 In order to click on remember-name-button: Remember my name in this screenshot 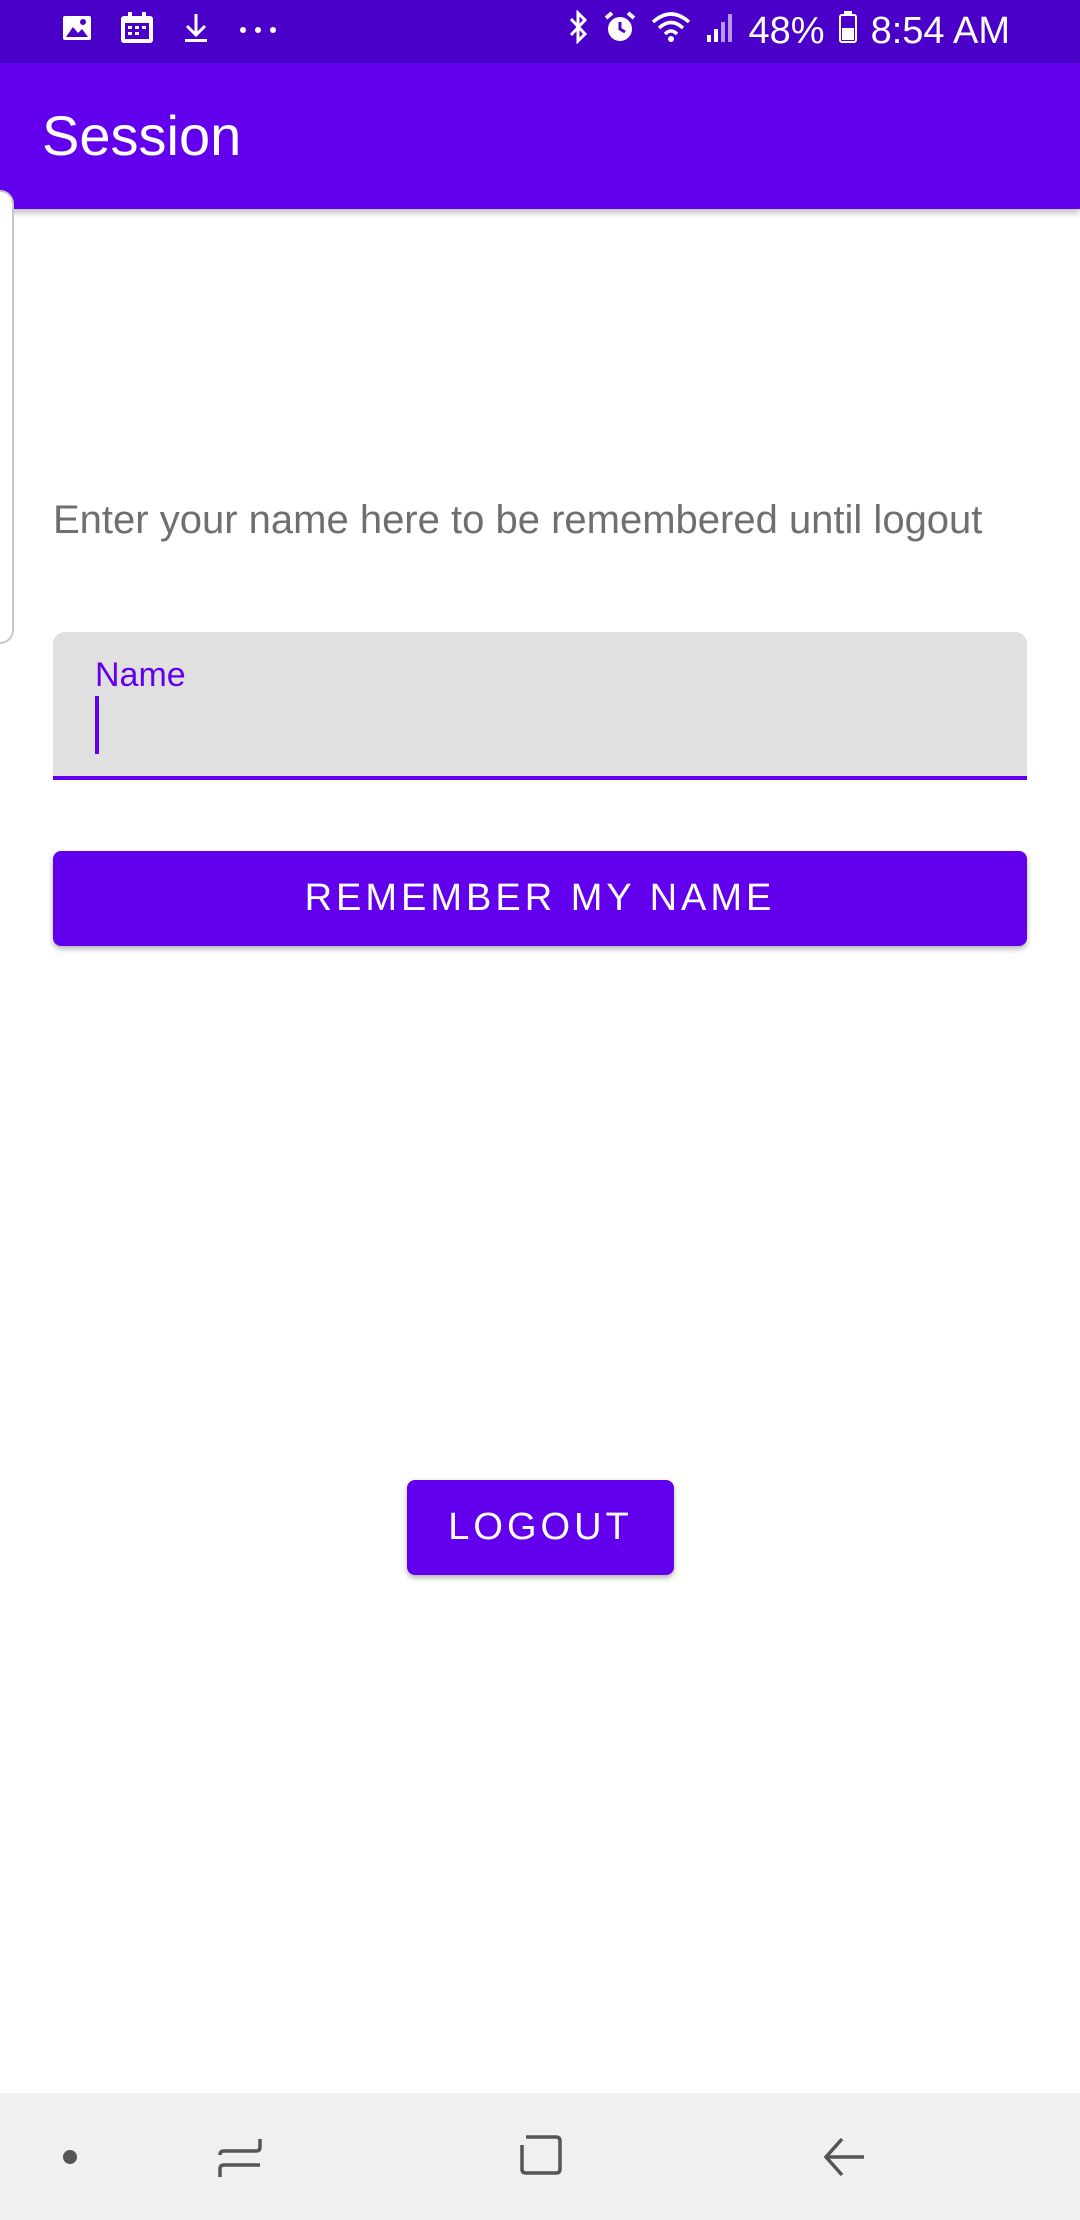, I will do `click(540, 898)`.